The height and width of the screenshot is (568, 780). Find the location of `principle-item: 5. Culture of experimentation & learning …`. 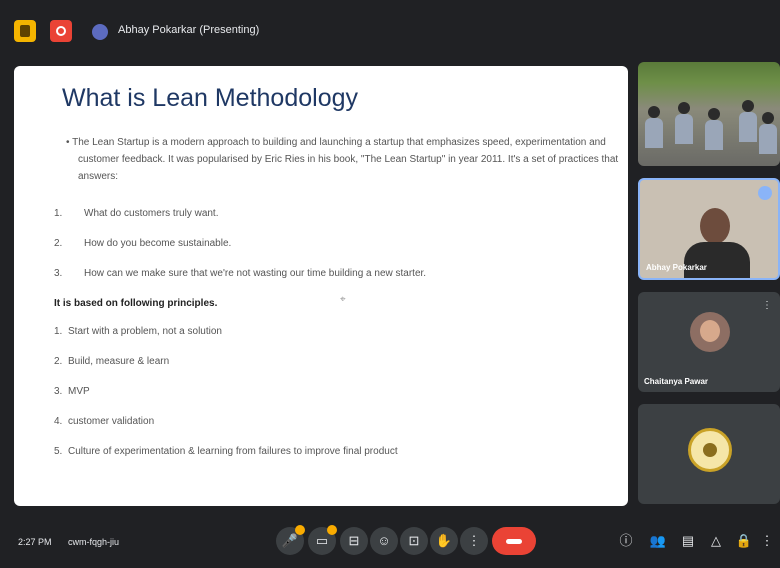

principle-item: 5. Culture of experimentation & learning … is located at coordinates (226, 451).